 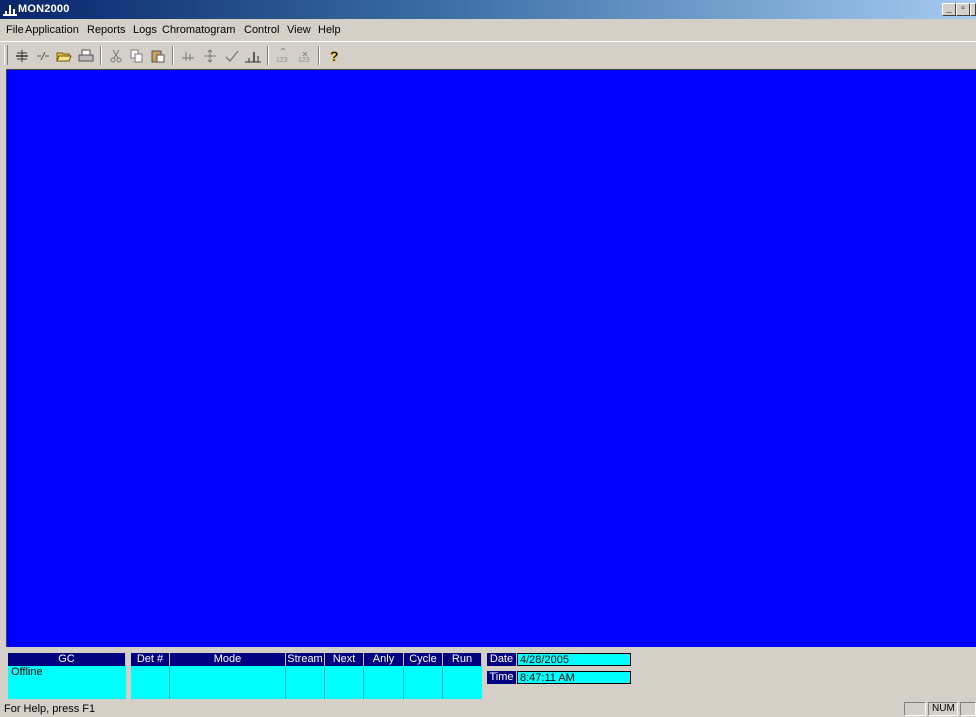 I want to click on col-header-stream: Stream, so click(x=305, y=659).